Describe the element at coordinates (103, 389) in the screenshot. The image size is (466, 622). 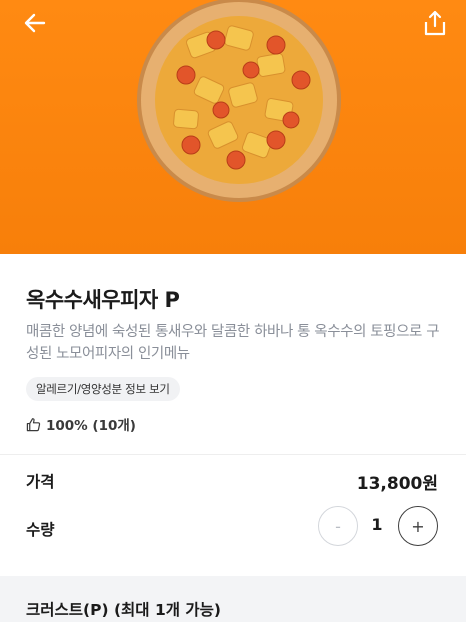
I see `allergy-info-chip: 알레르기/영양성분 정보 보기` at that location.